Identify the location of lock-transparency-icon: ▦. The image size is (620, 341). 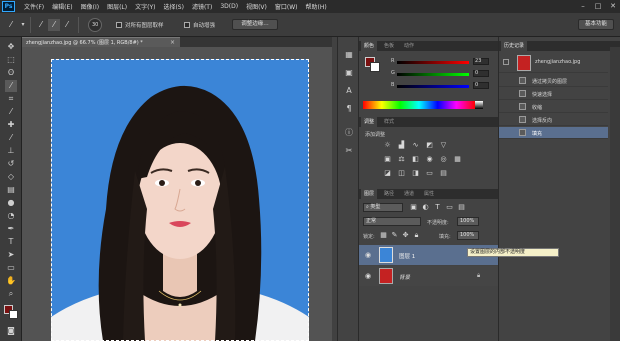
(383, 235).